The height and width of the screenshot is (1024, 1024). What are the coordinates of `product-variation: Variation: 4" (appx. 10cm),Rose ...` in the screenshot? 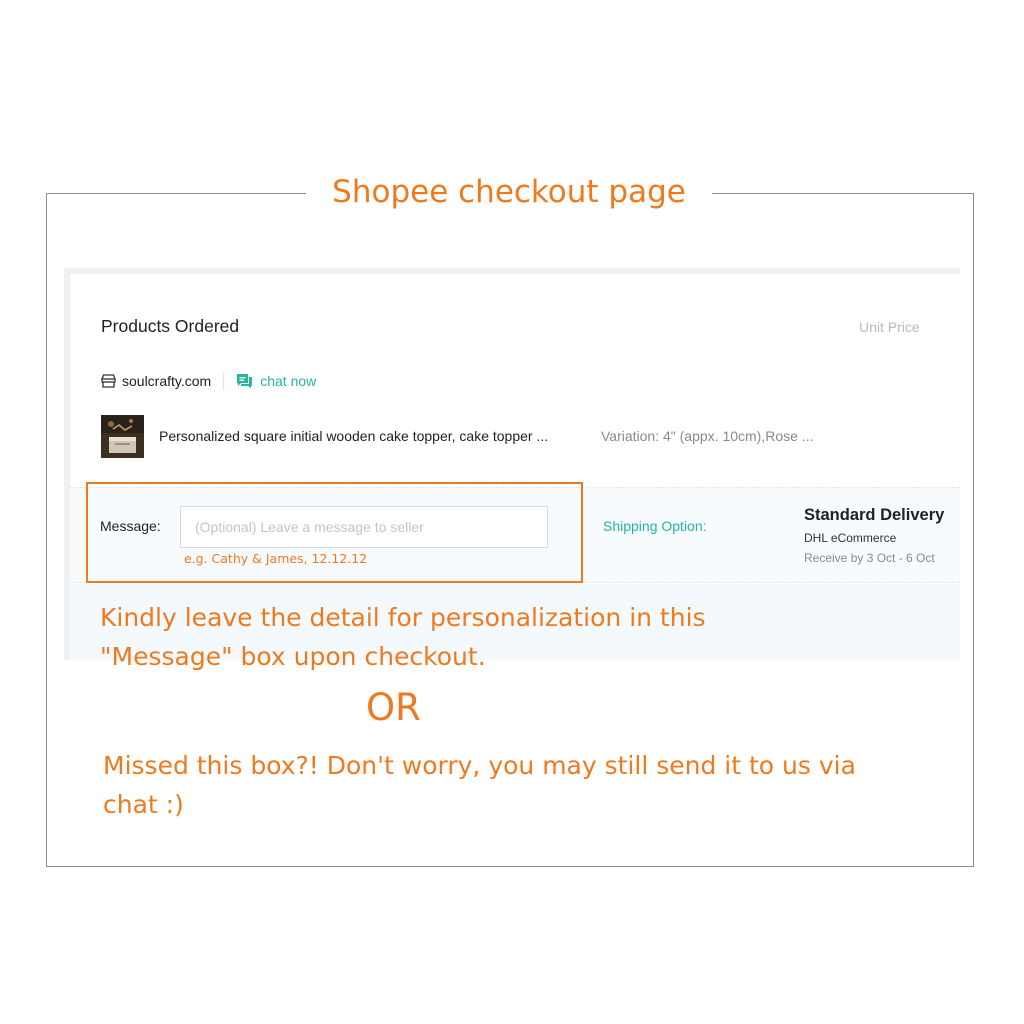 It's located at (707, 436).